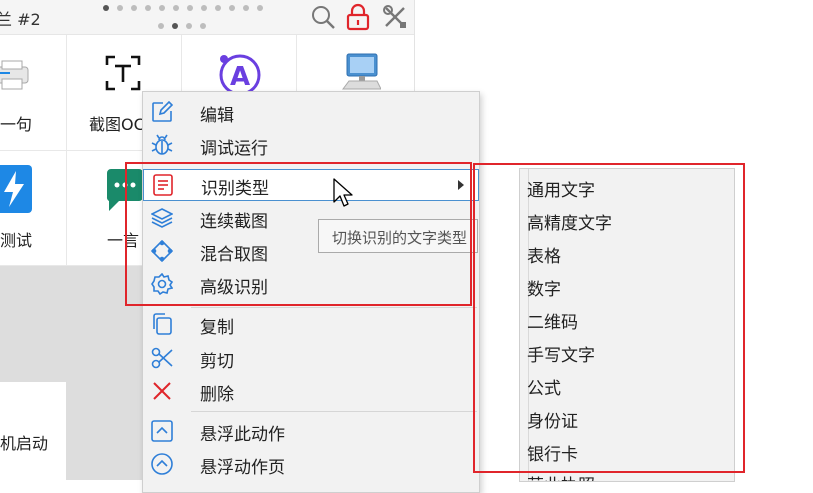 This screenshot has width=813, height=493. Describe the element at coordinates (311, 464) in the screenshot. I see `menu-item-float-action-page: 悬浮动作页` at that location.